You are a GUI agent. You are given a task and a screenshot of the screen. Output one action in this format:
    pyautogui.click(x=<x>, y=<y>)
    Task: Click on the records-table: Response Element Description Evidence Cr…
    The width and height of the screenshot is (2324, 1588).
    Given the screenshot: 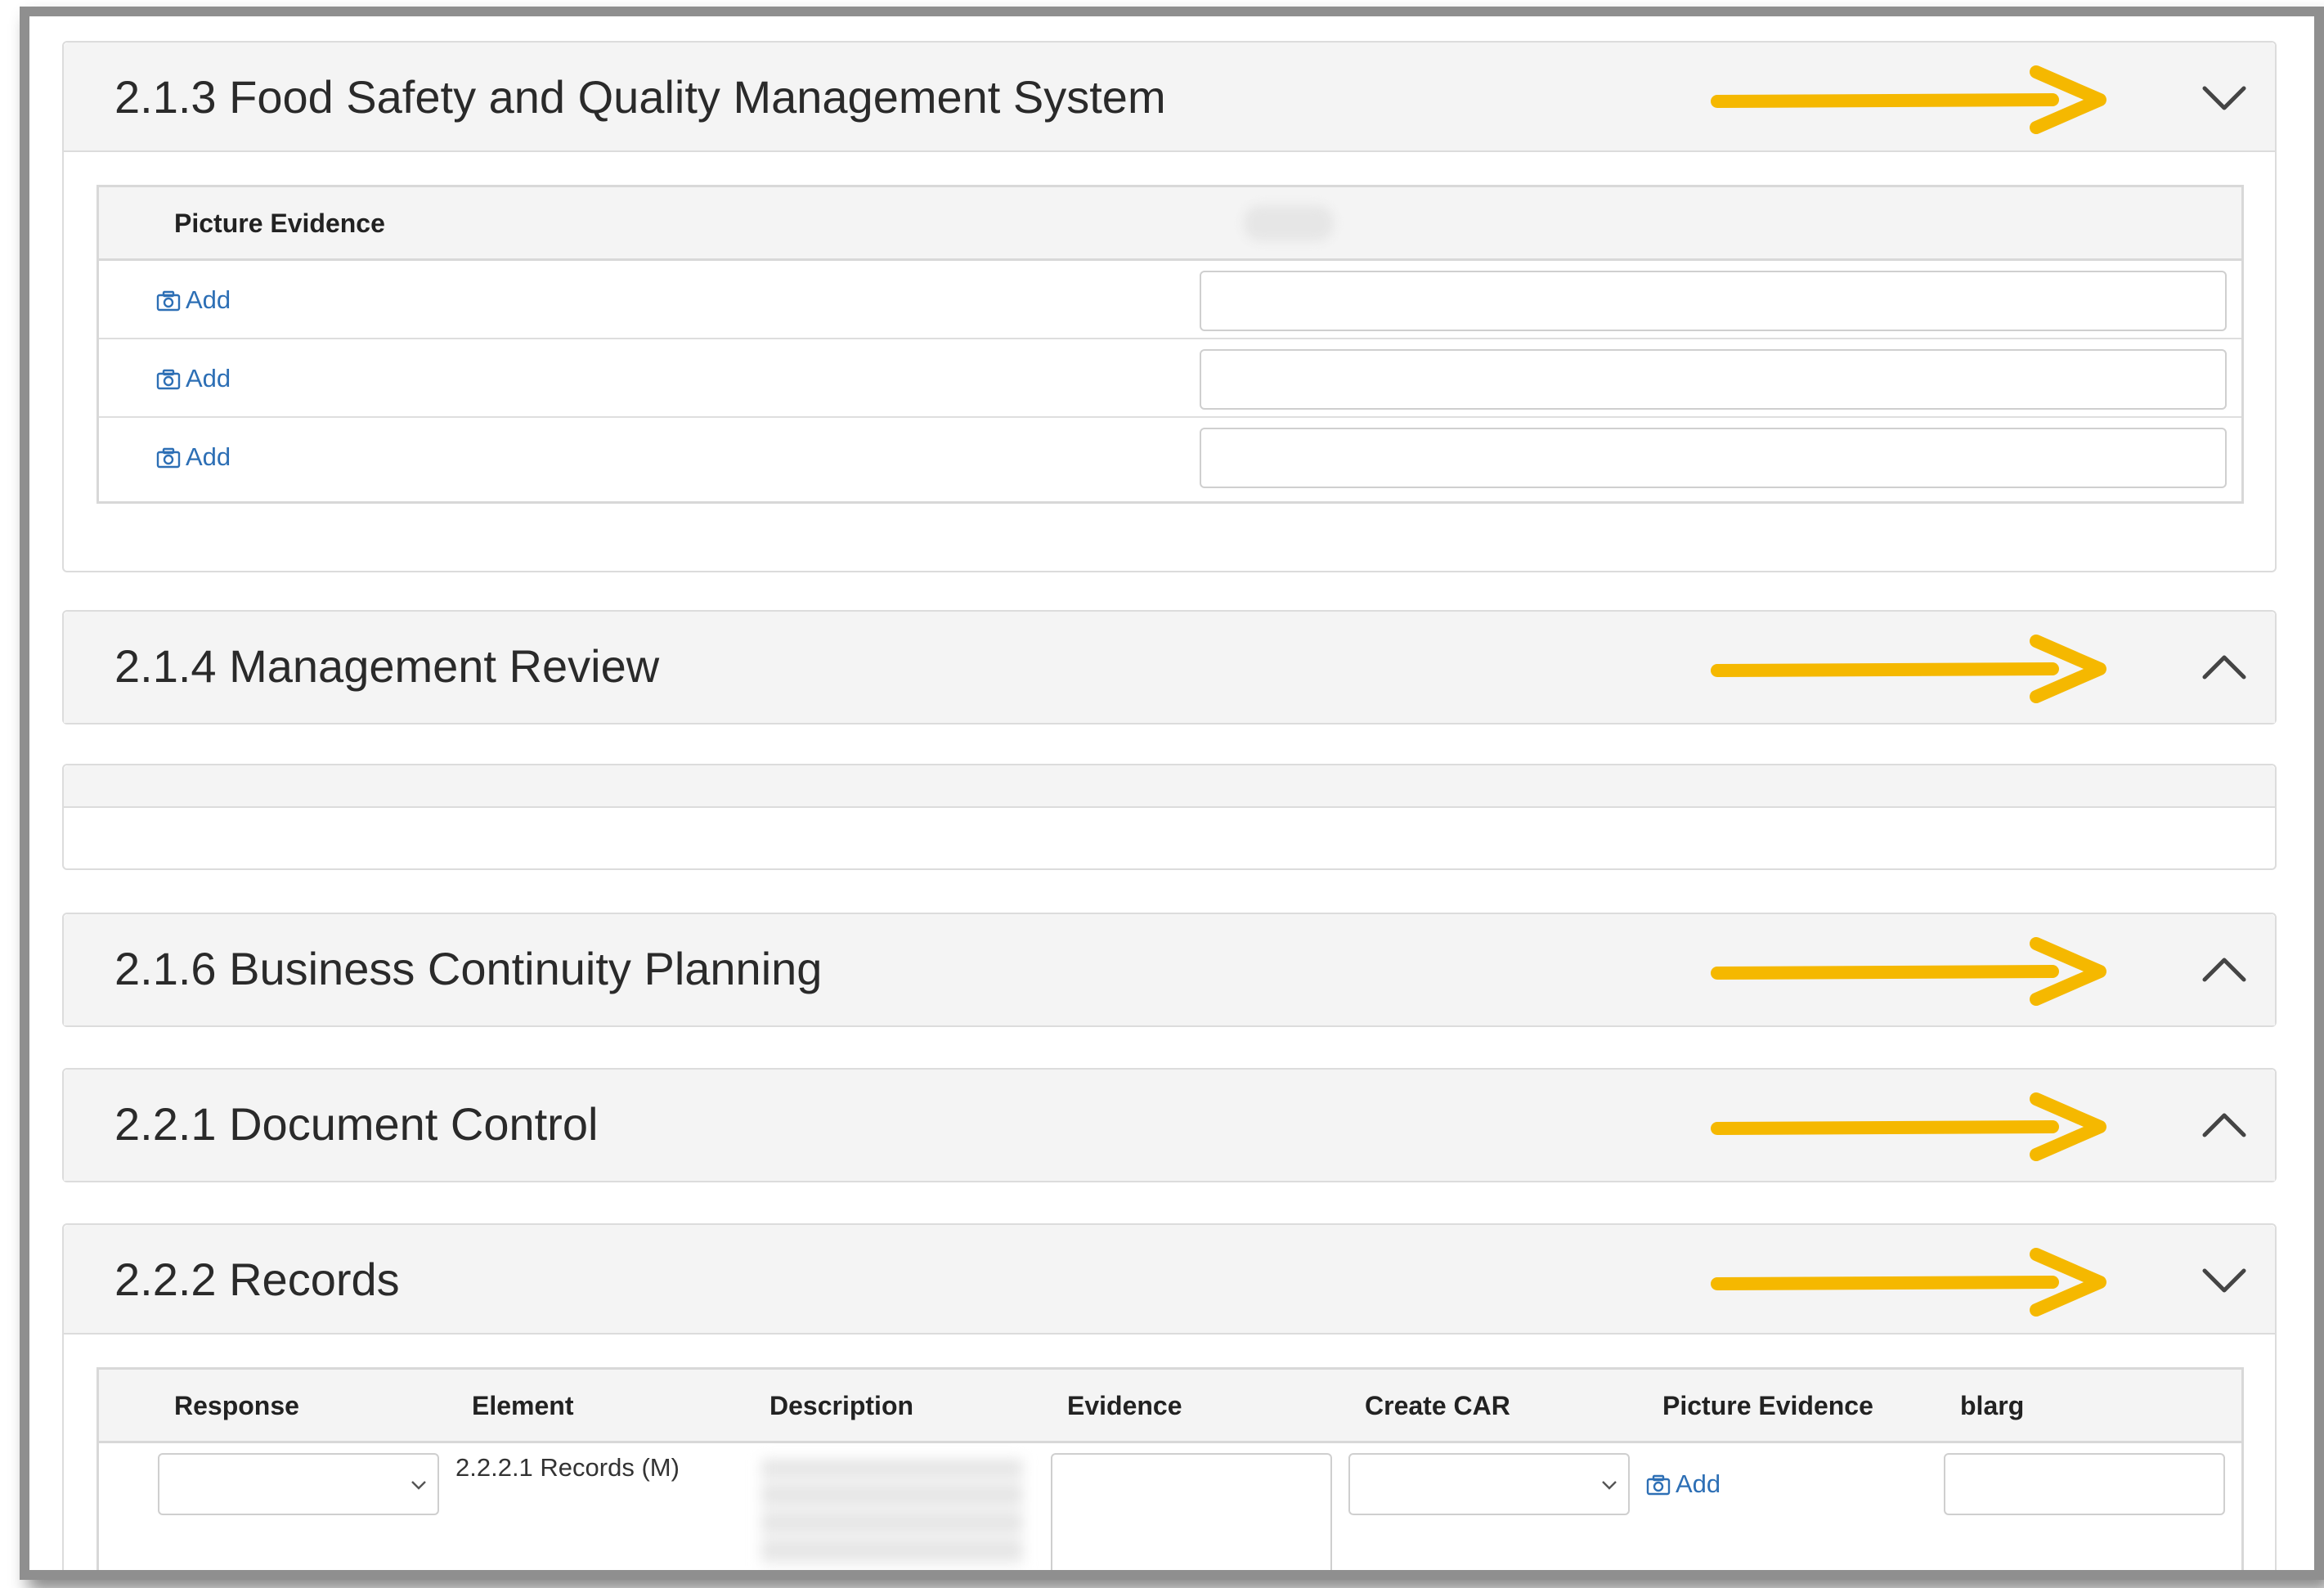 What is the action you would take?
    pyautogui.click(x=1170, y=1468)
    